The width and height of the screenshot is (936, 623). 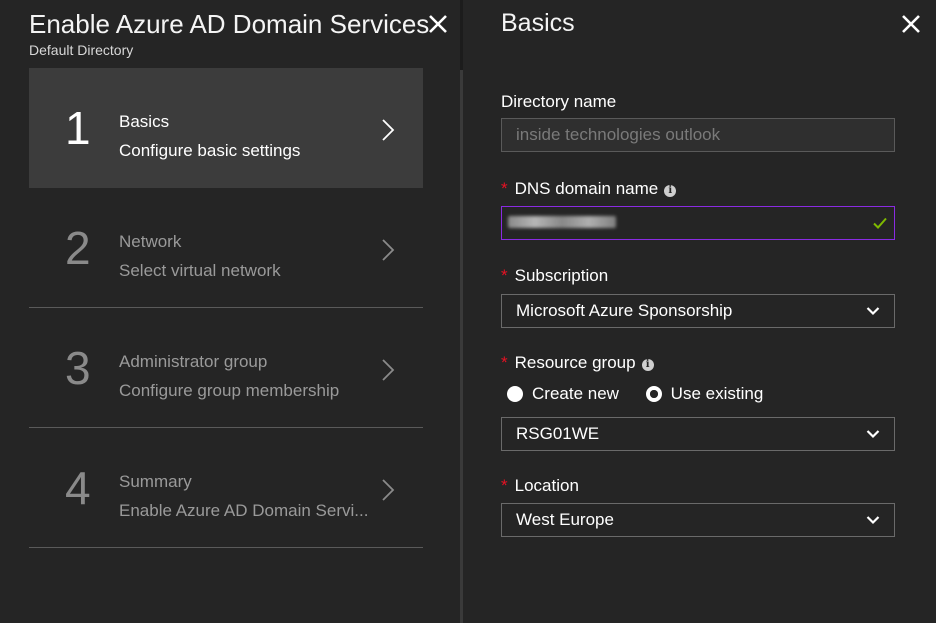 I want to click on dns-domain-name-input, so click(x=698, y=223).